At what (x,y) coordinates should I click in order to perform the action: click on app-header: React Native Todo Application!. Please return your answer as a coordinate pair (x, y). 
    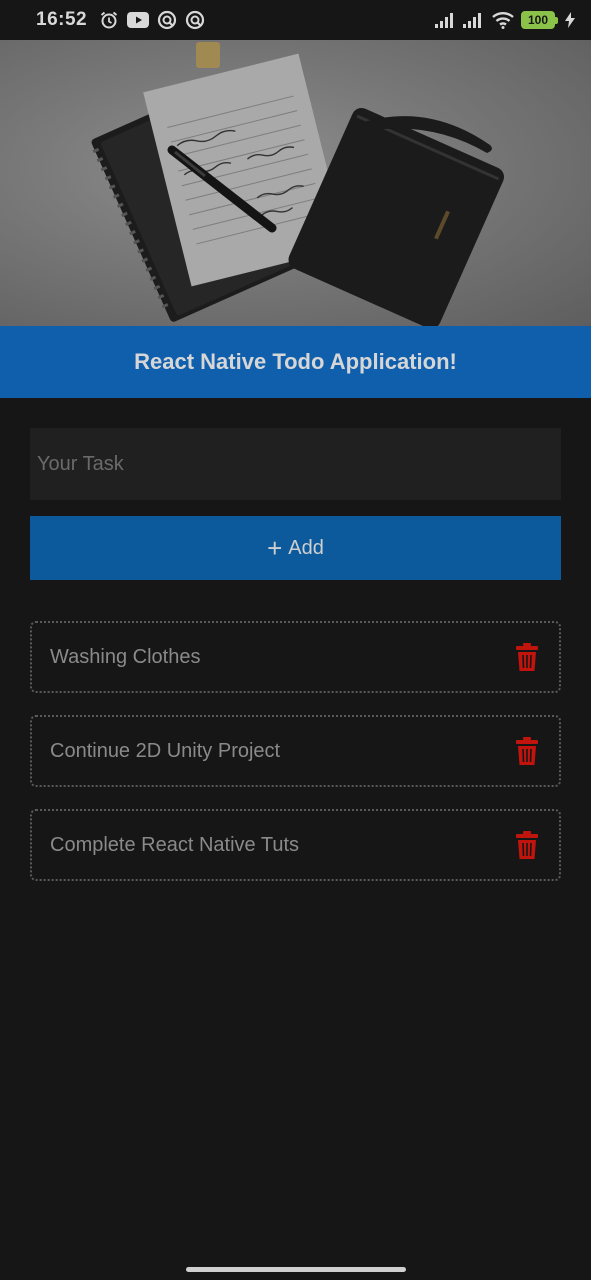
    Looking at the image, I should click on (295, 362).